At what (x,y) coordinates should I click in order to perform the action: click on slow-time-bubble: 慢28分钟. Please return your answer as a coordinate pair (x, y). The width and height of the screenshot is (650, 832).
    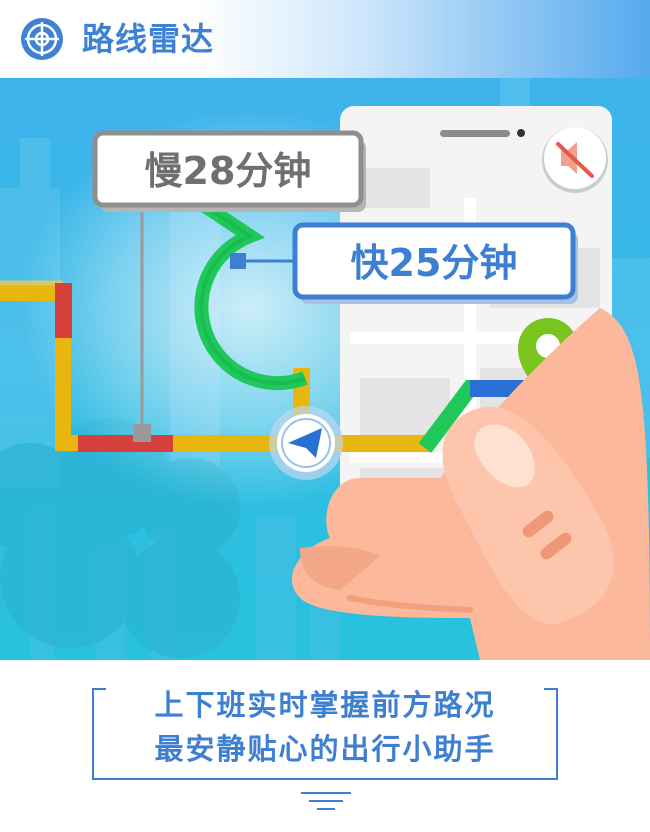
    Looking at the image, I should click on (229, 171).